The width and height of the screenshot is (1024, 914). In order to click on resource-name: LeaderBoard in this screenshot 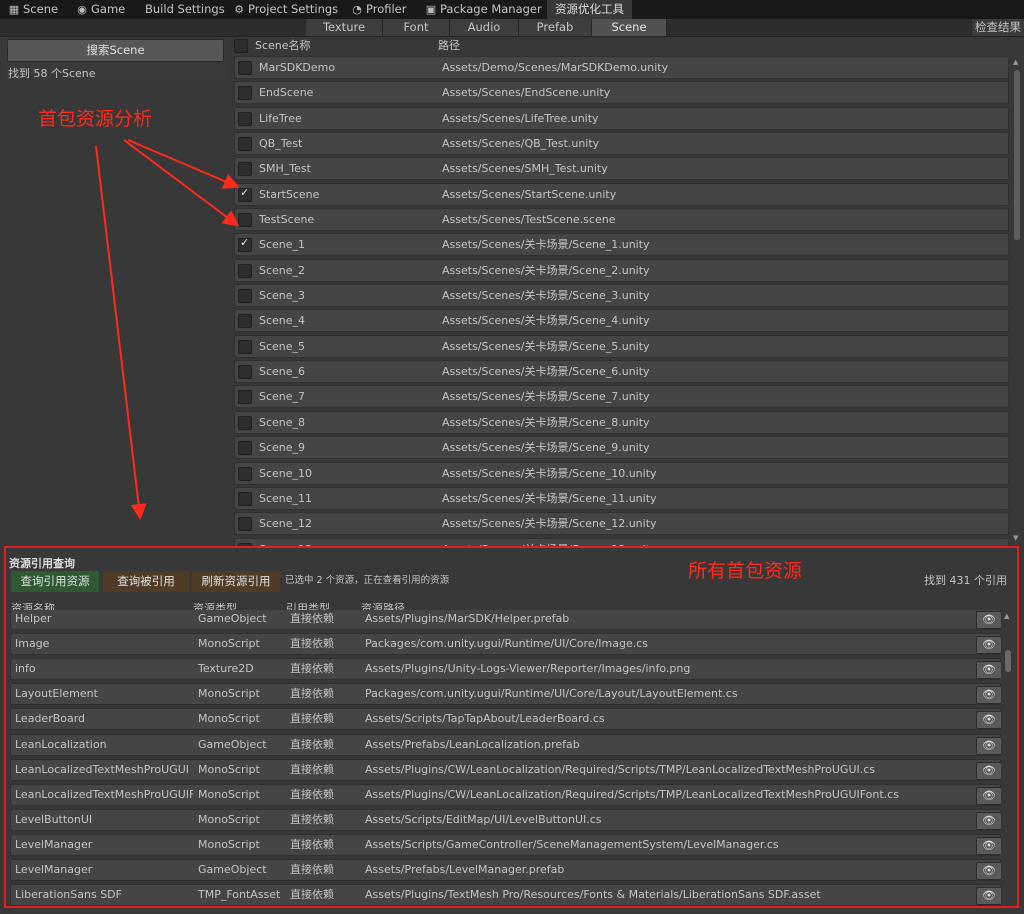, I will do `click(50, 719)`.